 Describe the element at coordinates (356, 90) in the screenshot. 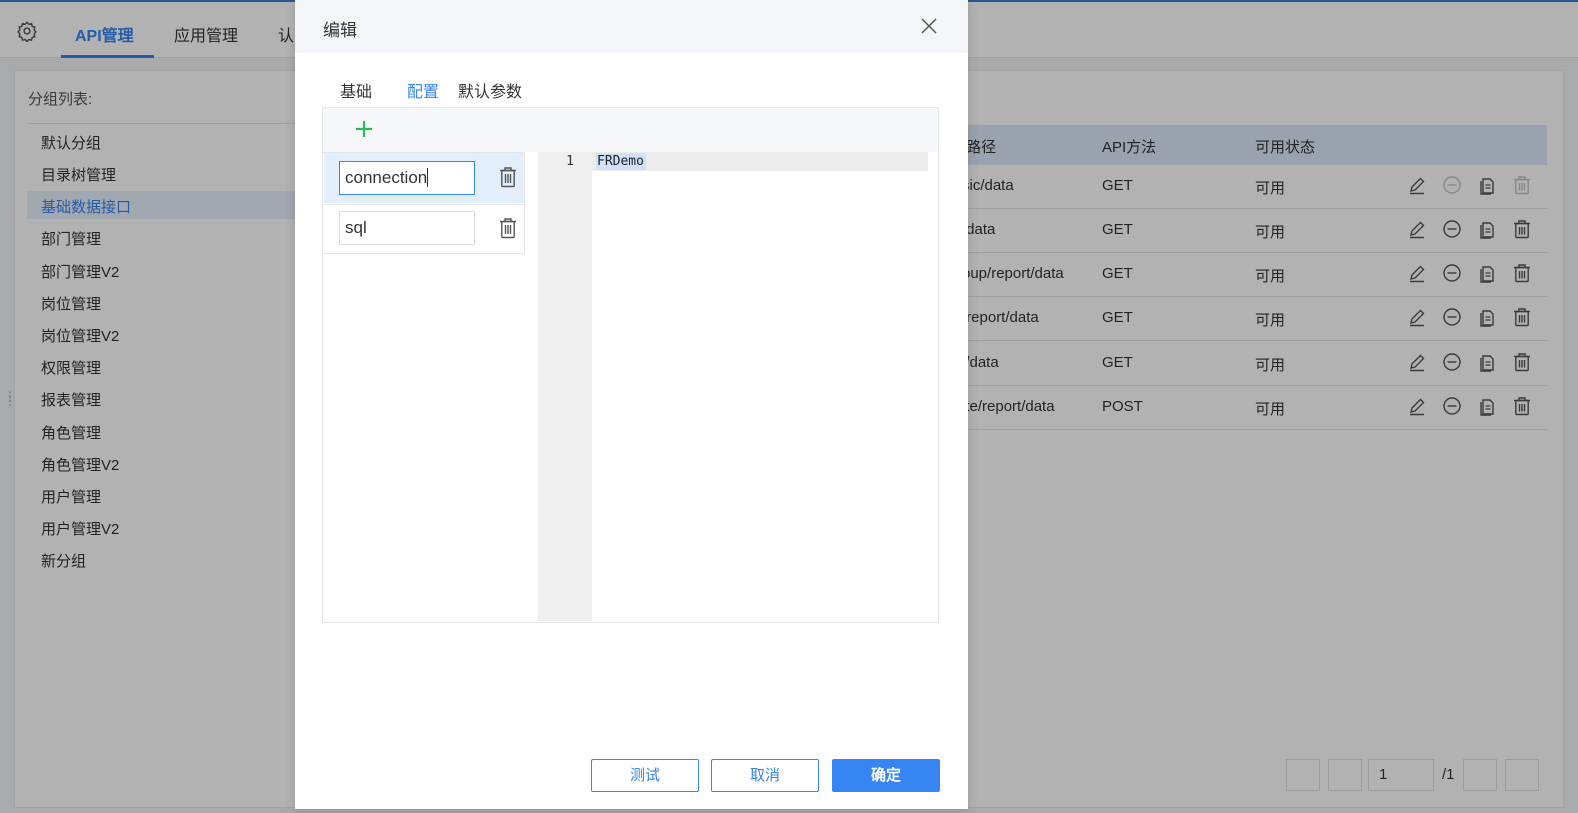

I see `tab-basic: 基础` at that location.